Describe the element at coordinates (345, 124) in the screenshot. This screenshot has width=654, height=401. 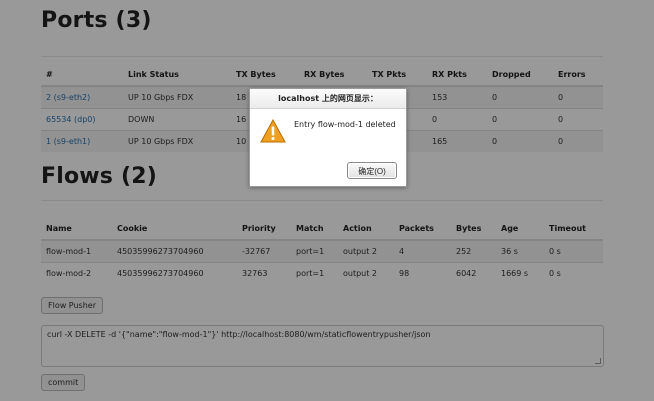
I see `dialog-message: Entry flow-mod-1 deleted` at that location.